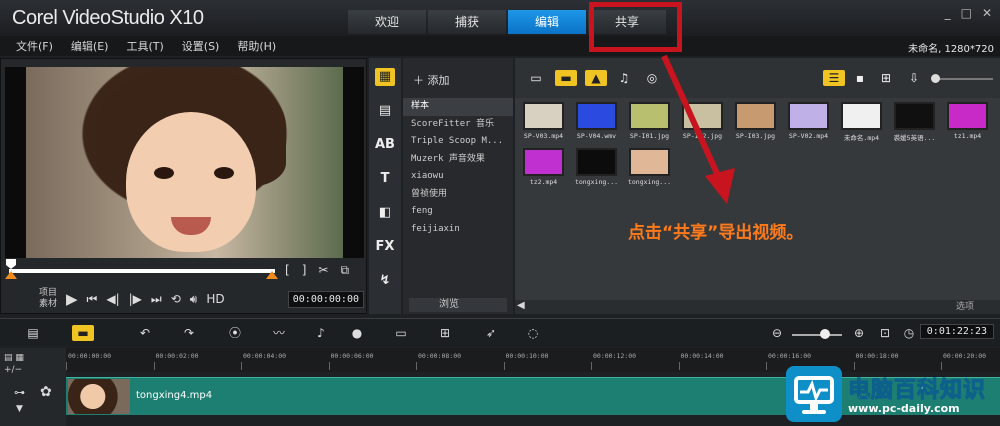 The height and width of the screenshot is (426, 1000). Describe the element at coordinates (385, 111) in the screenshot. I see `instant-project-icon: ▤` at that location.